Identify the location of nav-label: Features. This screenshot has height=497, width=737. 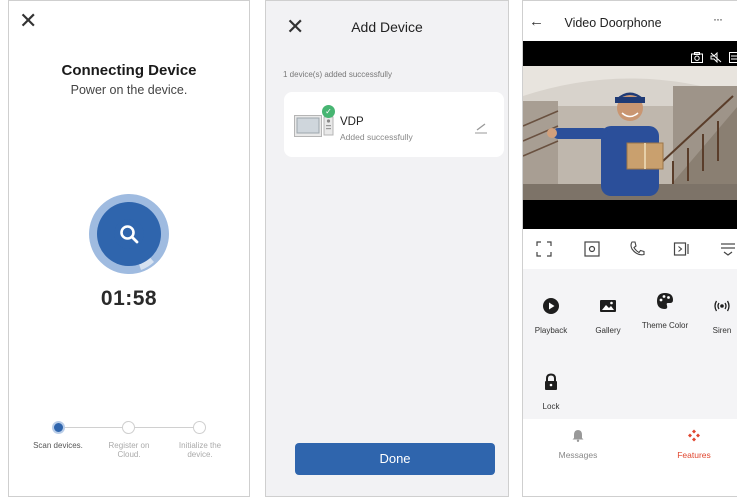
(694, 455).